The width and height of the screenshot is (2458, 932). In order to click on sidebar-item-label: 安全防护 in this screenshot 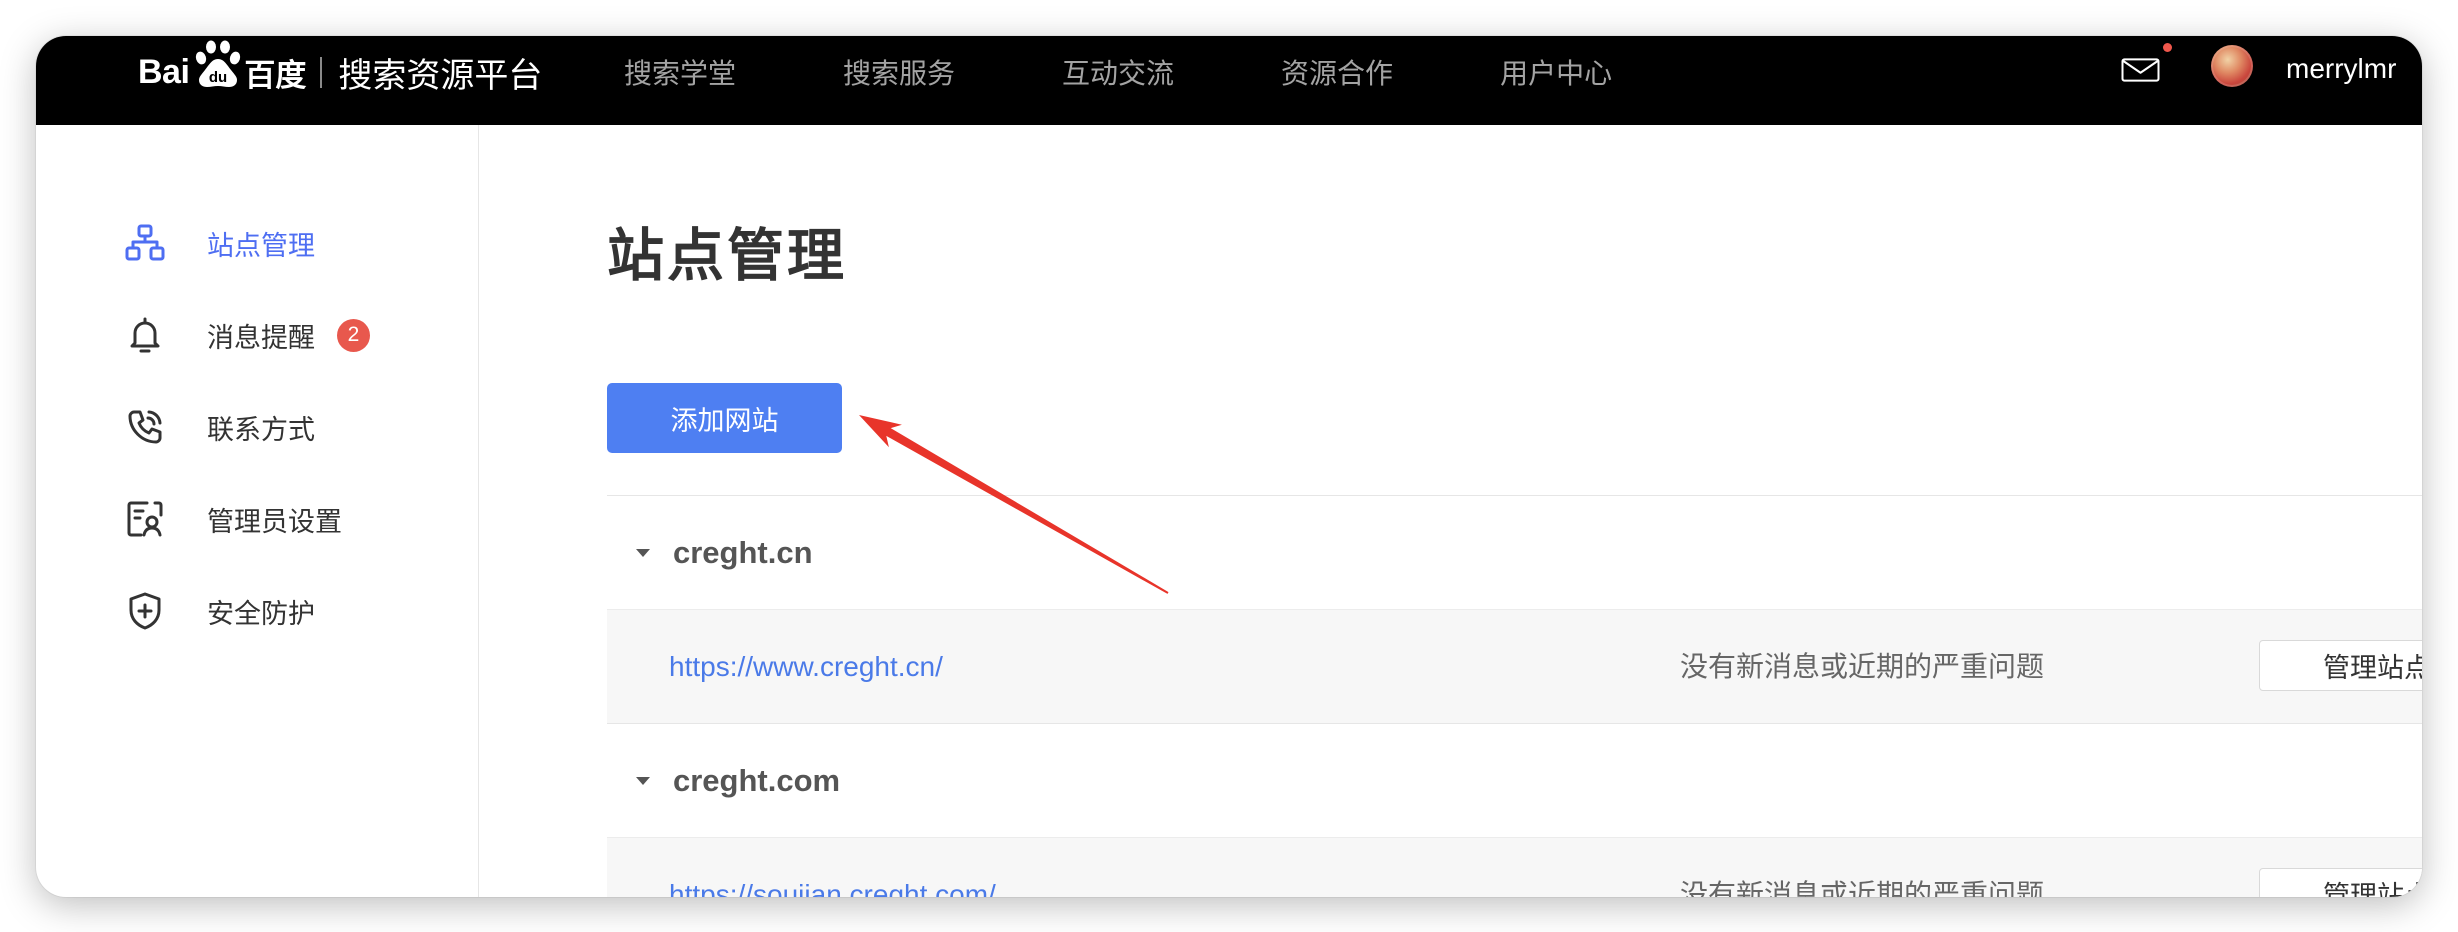, I will do `click(261, 613)`.